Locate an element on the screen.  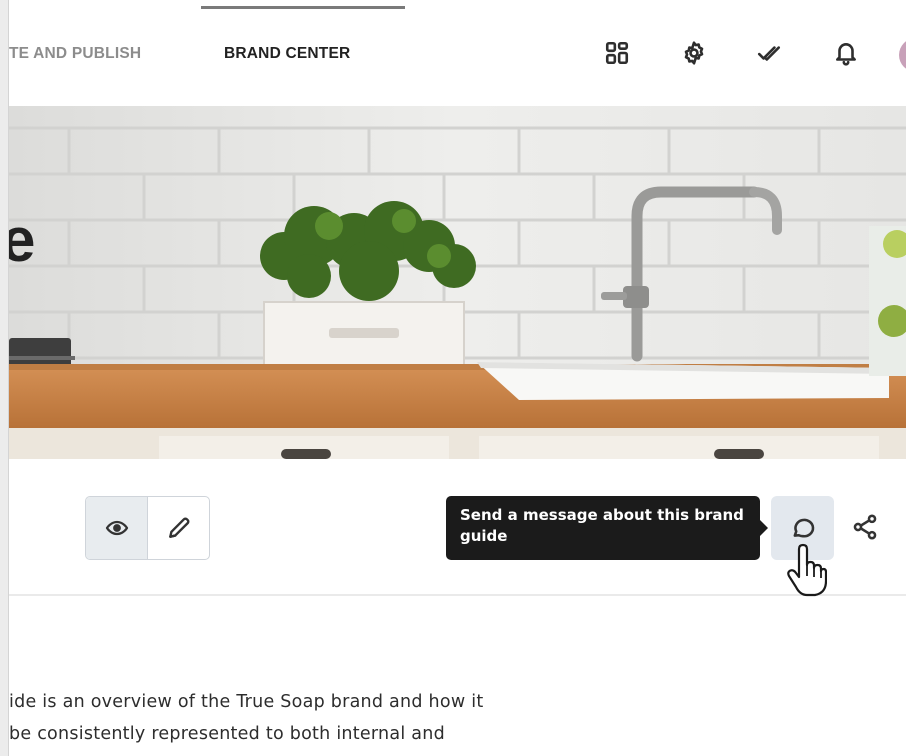
share-icon is located at coordinates (865, 527).